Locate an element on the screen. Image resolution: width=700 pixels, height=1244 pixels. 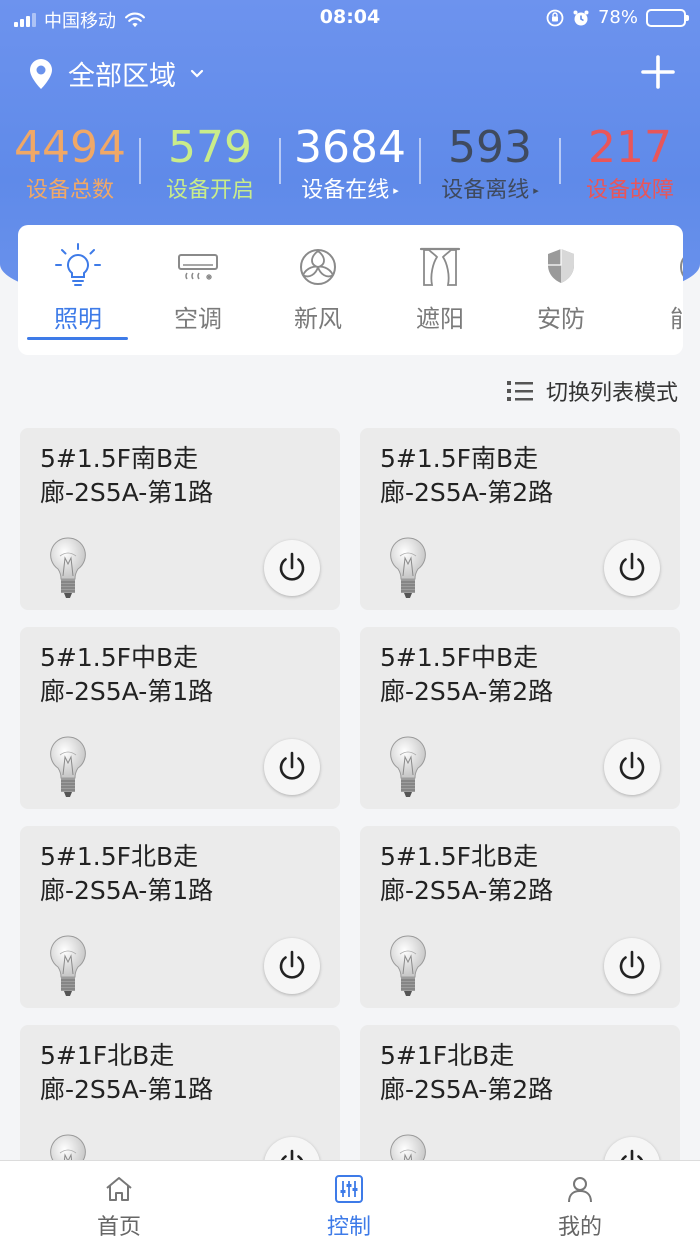
tab-energy: 能 is located at coordinates (652, 287).